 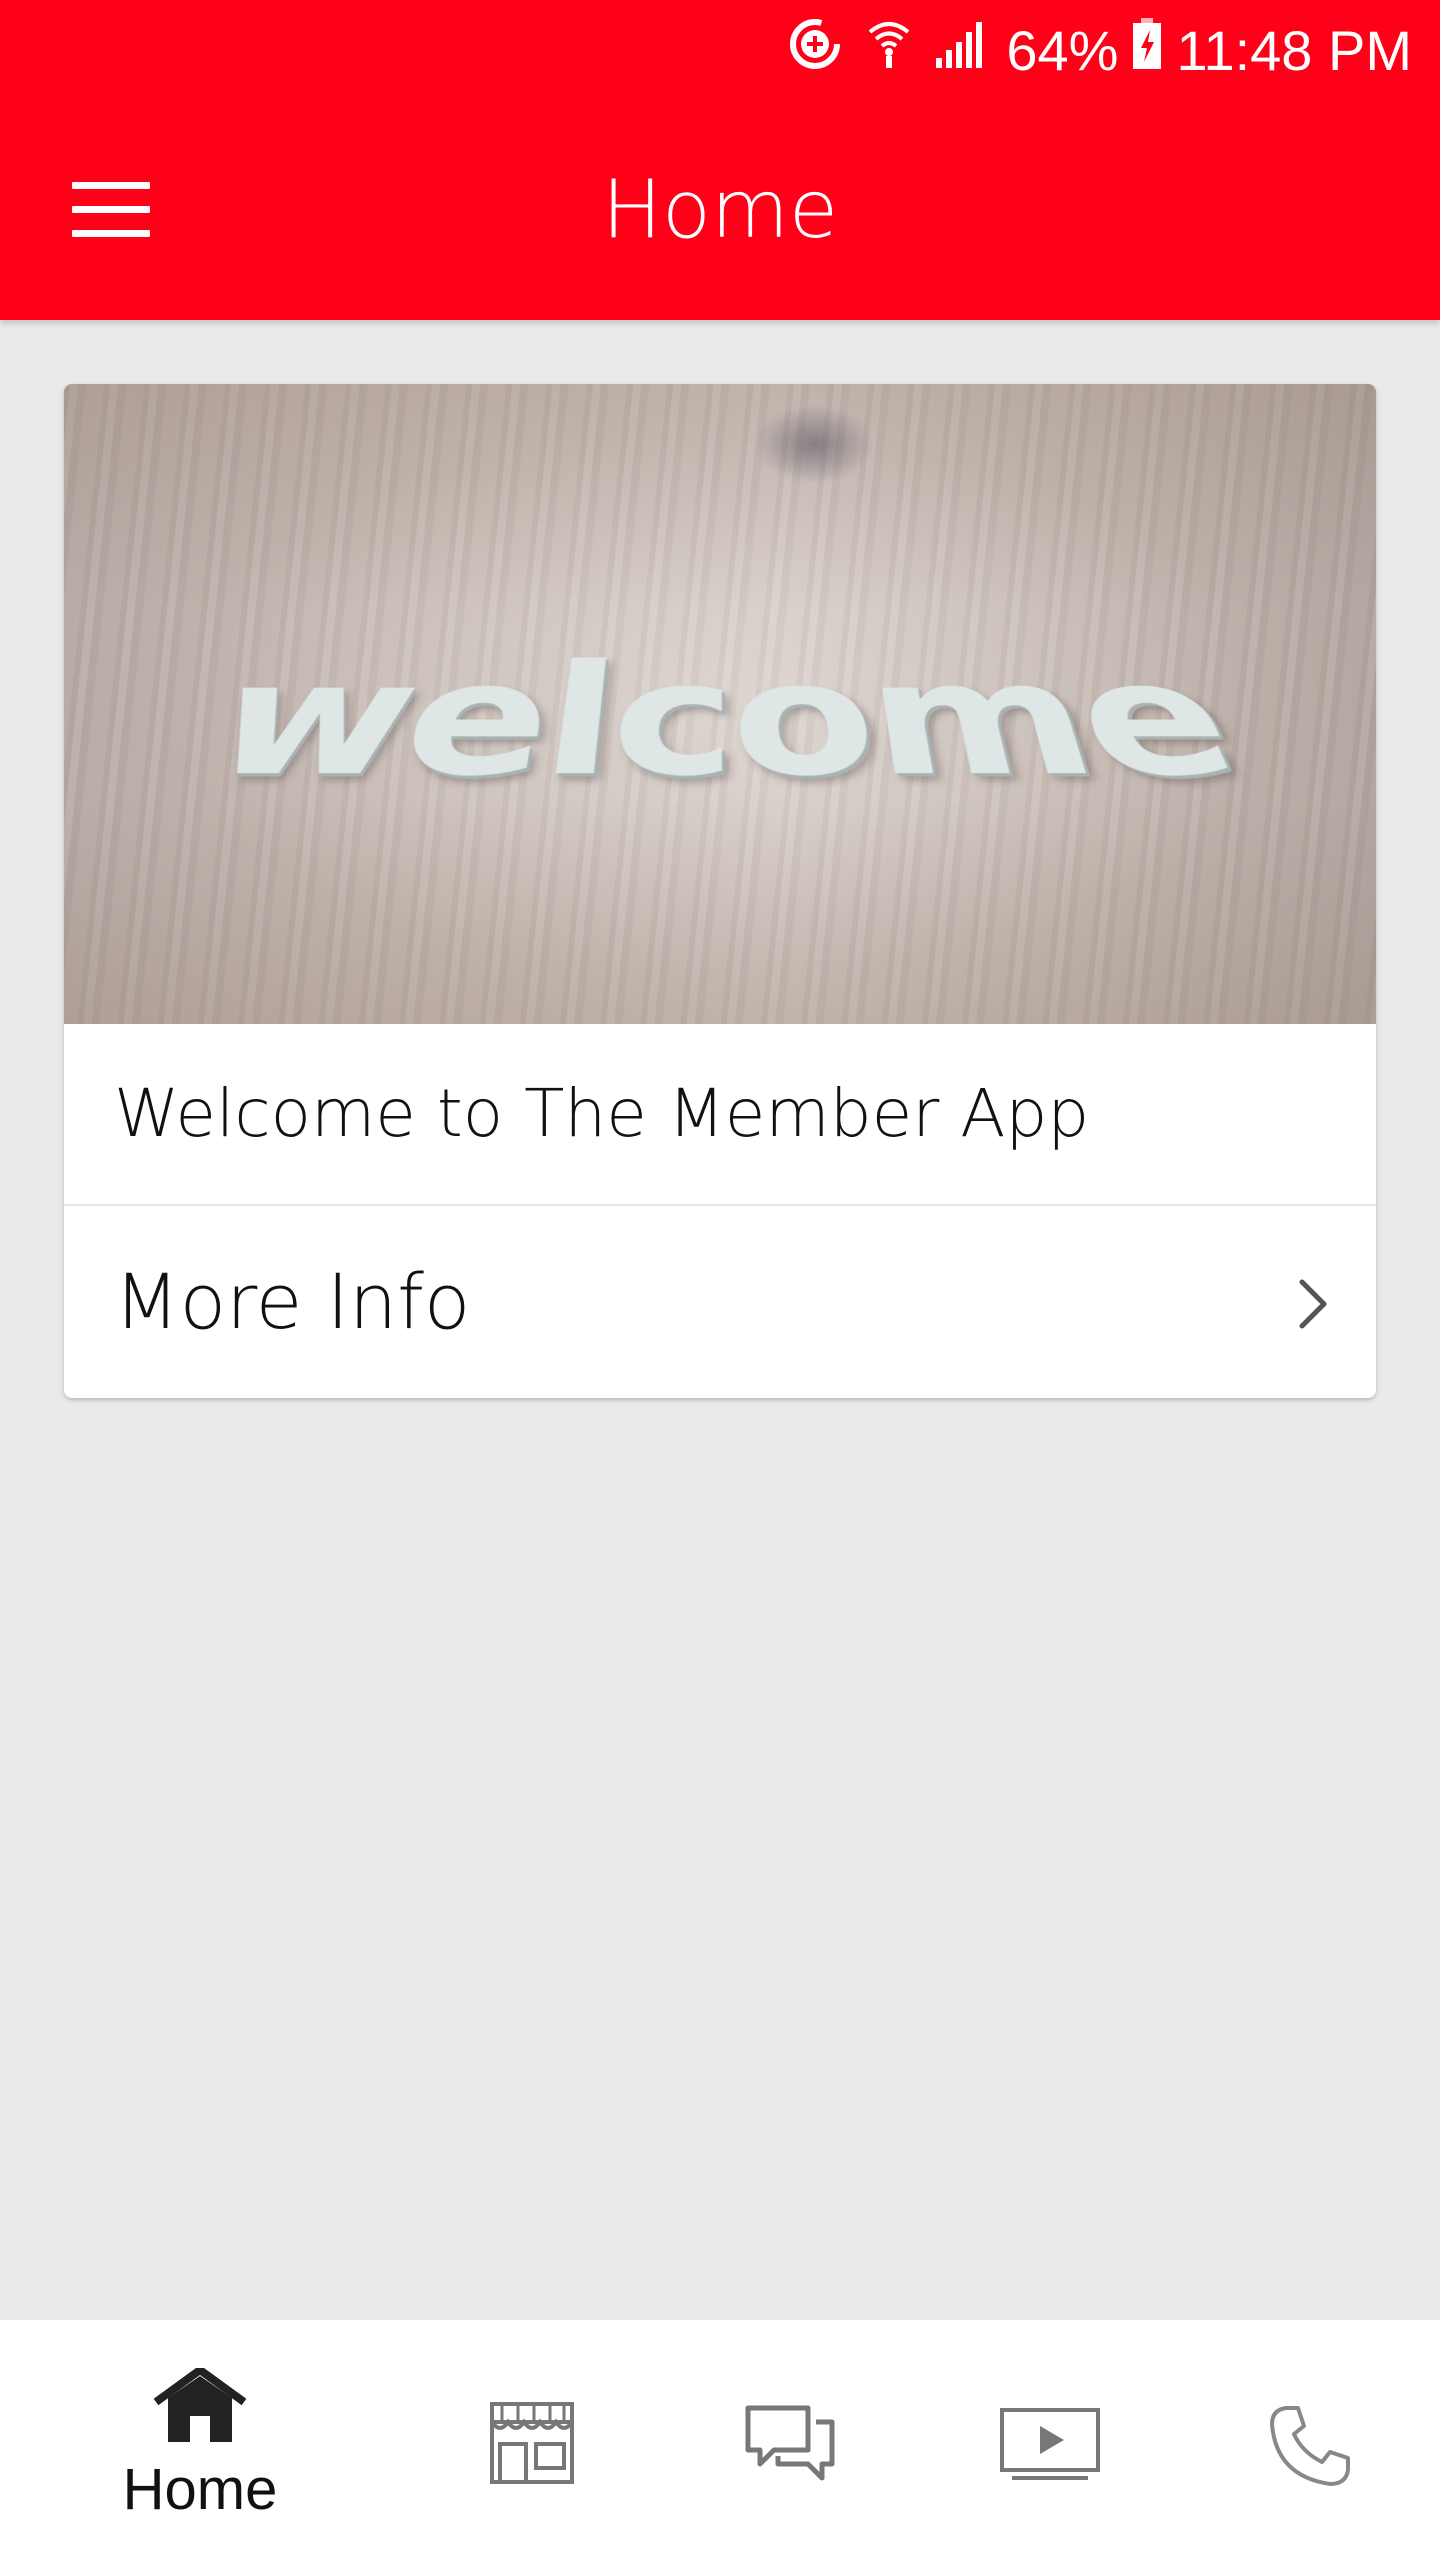 I want to click on store-icon, so click(x=532, y=2445).